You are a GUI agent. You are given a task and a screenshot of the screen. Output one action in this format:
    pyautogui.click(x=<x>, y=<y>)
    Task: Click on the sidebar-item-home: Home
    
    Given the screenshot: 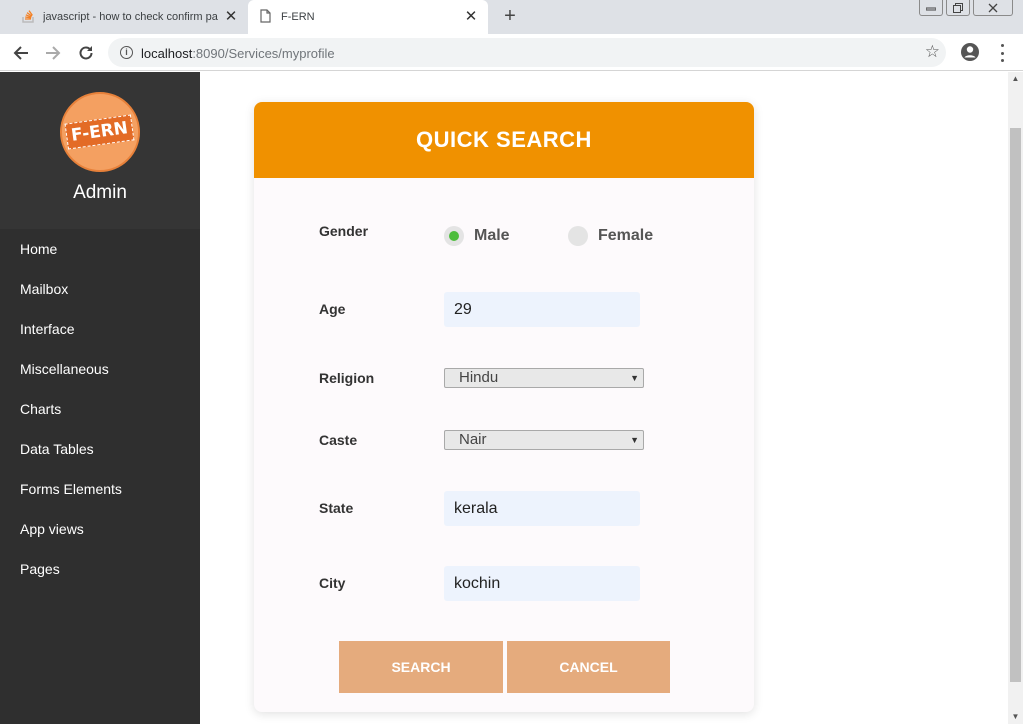 What is the action you would take?
    pyautogui.click(x=100, y=253)
    